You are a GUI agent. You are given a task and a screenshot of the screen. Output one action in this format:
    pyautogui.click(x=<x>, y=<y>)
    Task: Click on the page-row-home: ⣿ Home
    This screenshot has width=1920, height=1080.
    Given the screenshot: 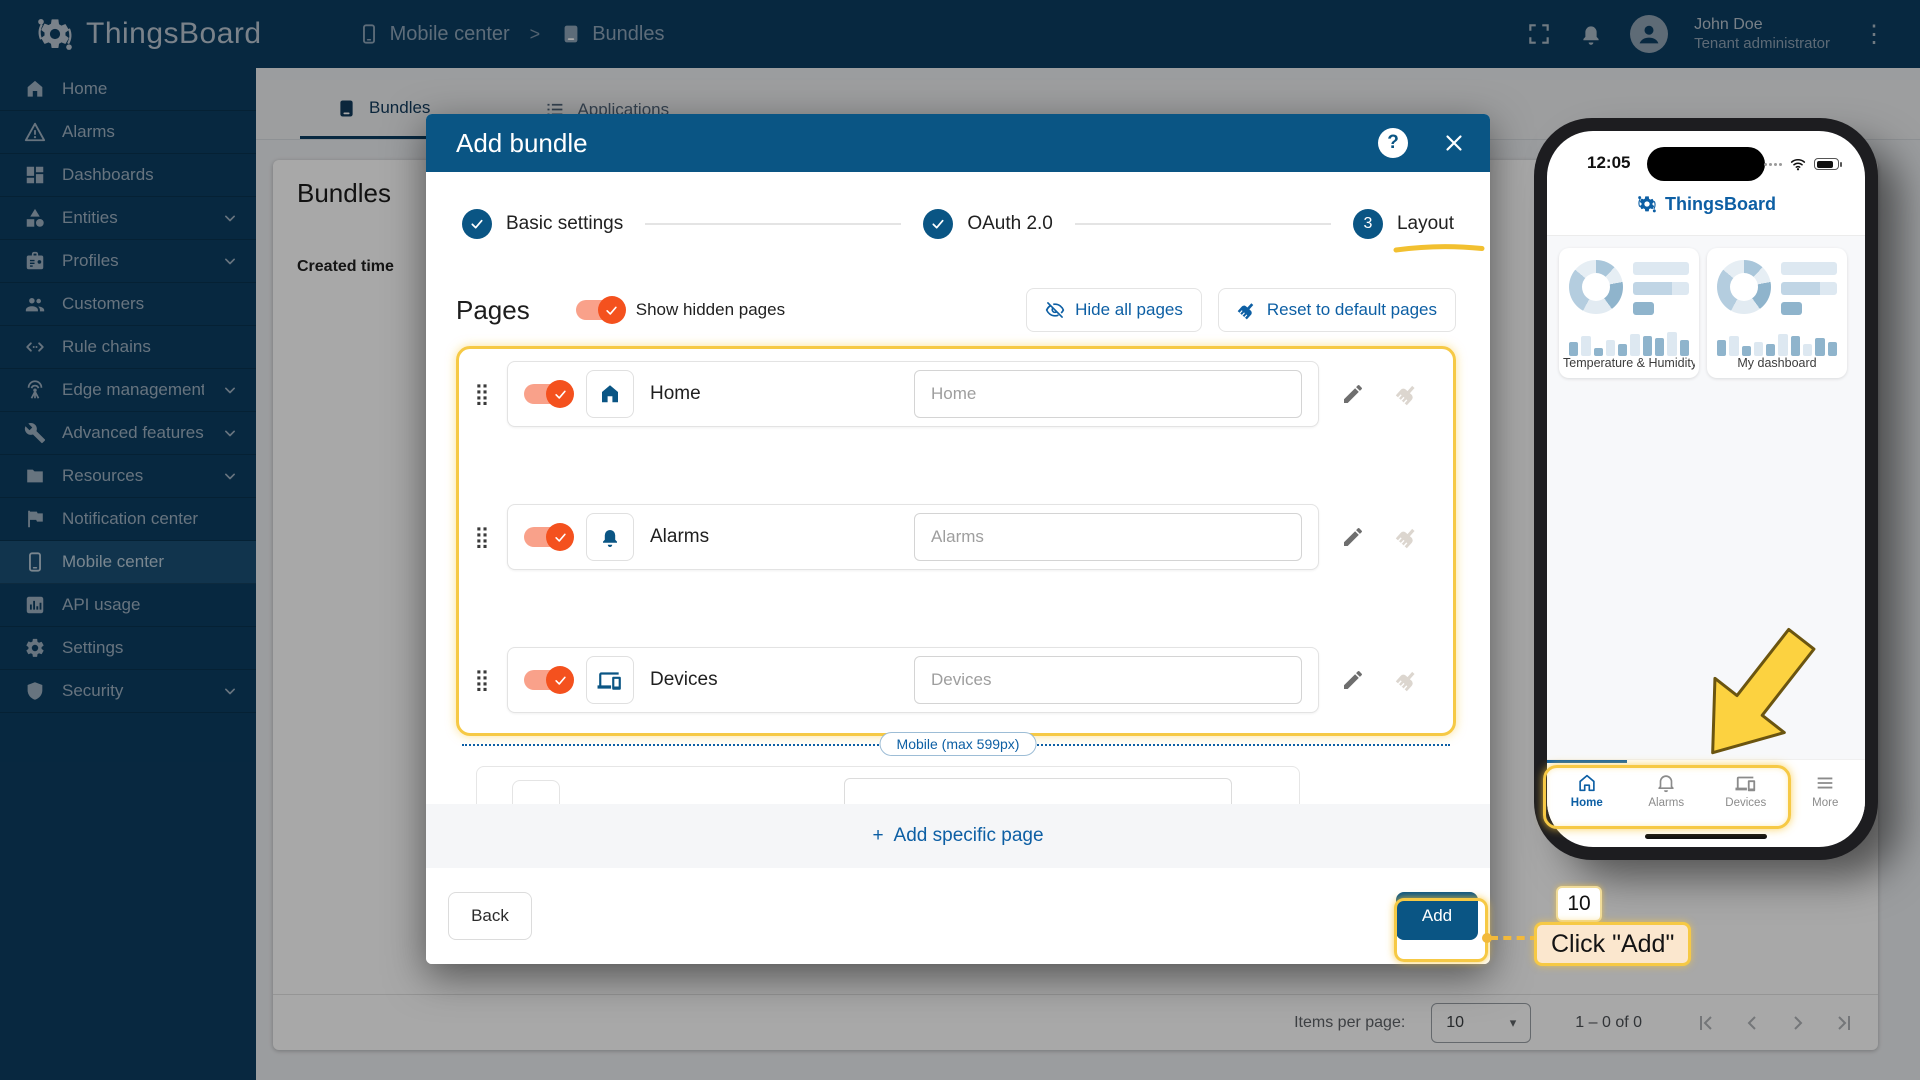 What is the action you would take?
    pyautogui.click(x=956, y=394)
    